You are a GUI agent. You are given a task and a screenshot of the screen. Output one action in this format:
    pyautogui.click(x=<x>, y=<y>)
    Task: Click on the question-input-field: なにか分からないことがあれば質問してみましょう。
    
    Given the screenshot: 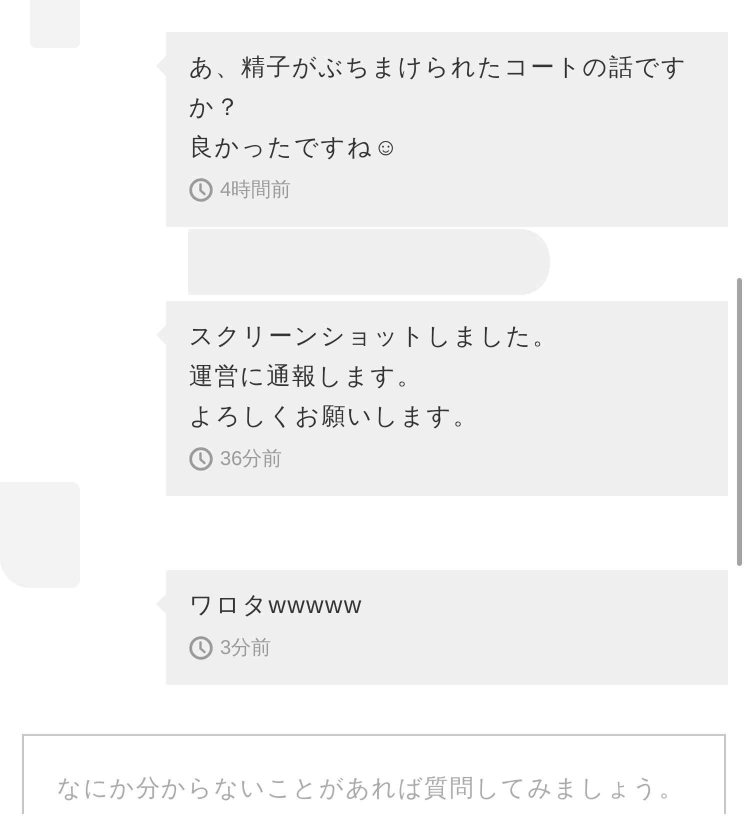 What is the action you would take?
    pyautogui.click(x=374, y=774)
    